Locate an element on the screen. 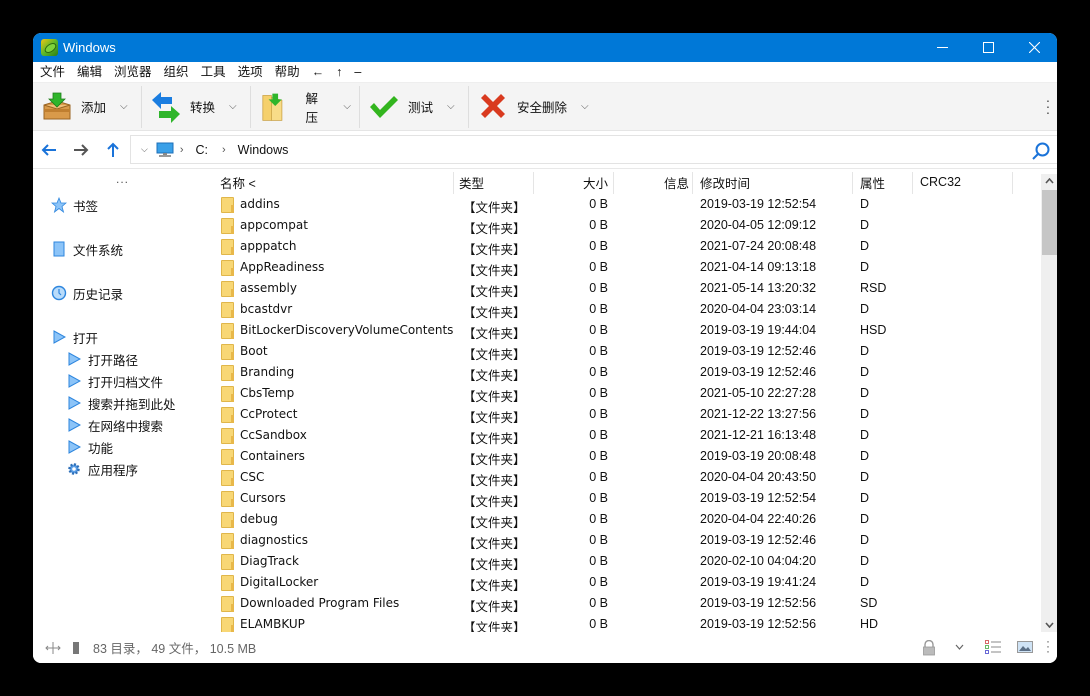  table-row: CbsTemp 【文件夹】 0 B 2021-05-10 22:27:28 D is located at coordinates (627, 393).